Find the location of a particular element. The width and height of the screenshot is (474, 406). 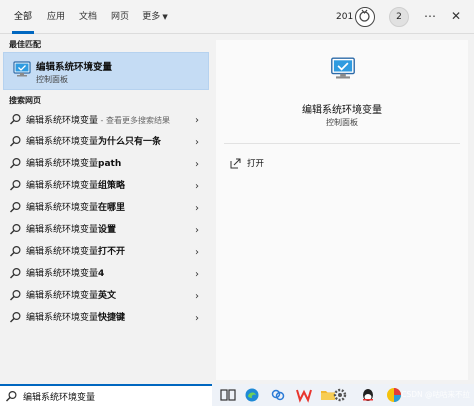

user-avatar: 2 is located at coordinates (399, 17).